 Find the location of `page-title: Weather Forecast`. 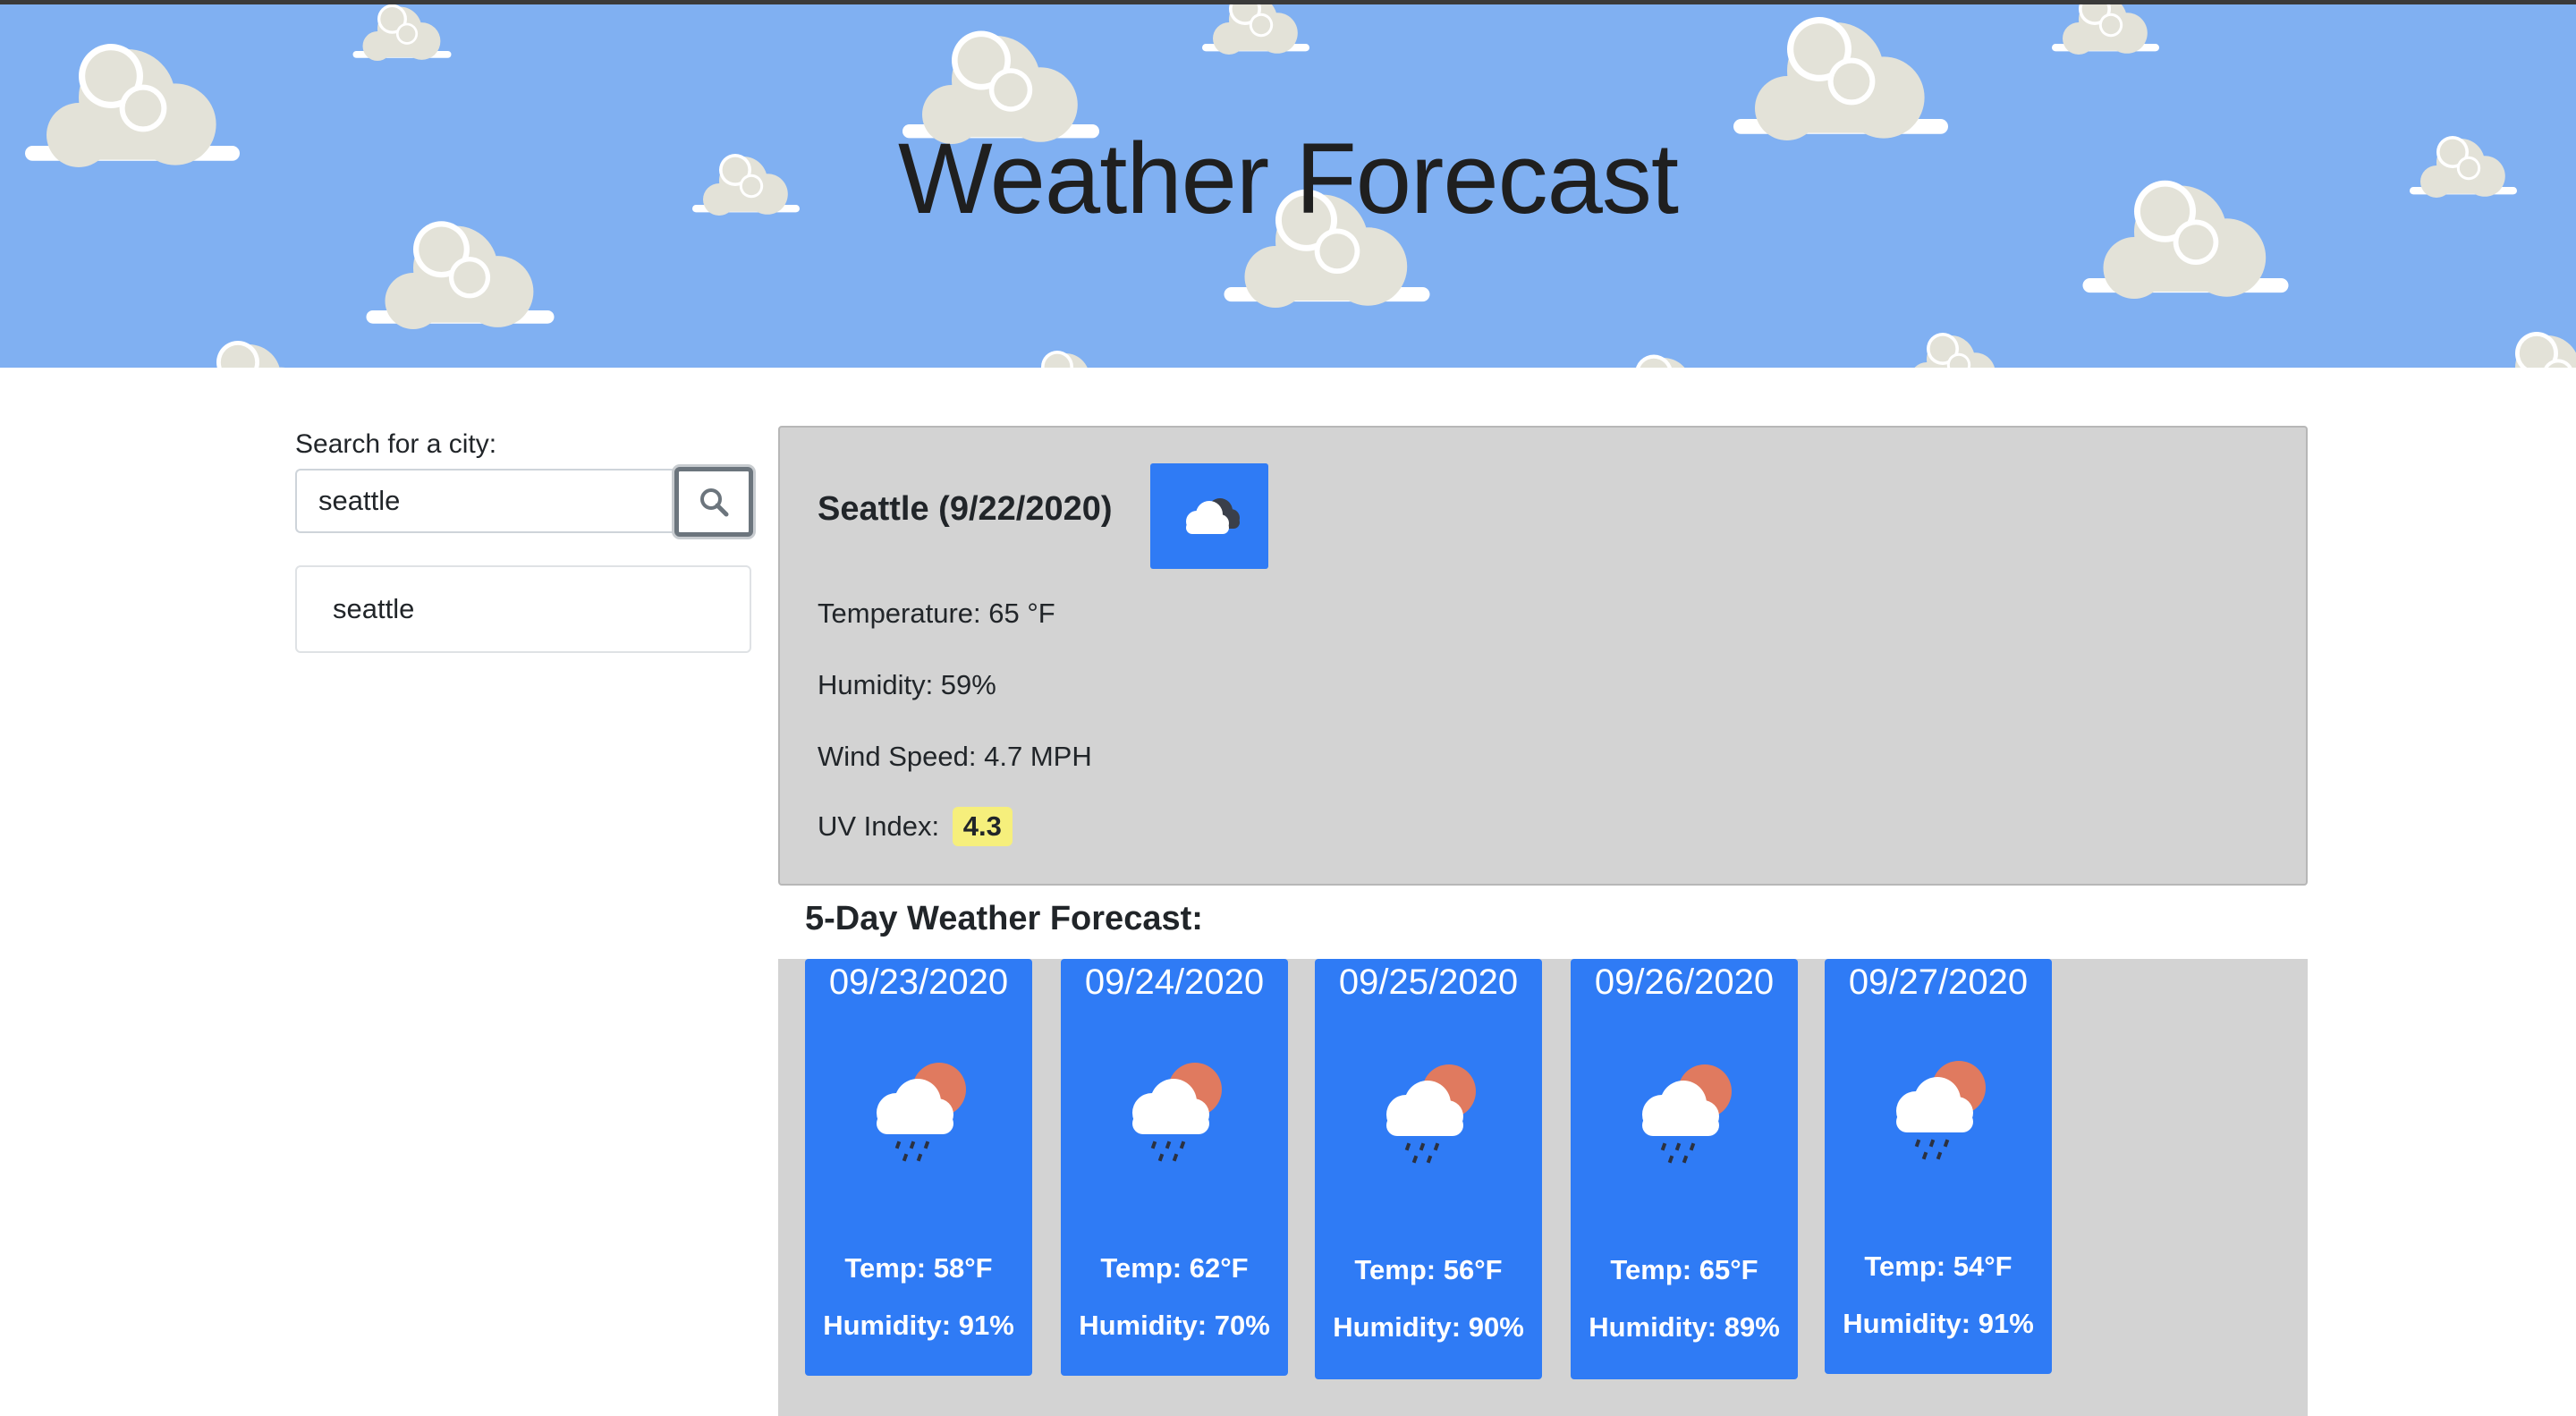

page-title: Weather Forecast is located at coordinates (1288, 178).